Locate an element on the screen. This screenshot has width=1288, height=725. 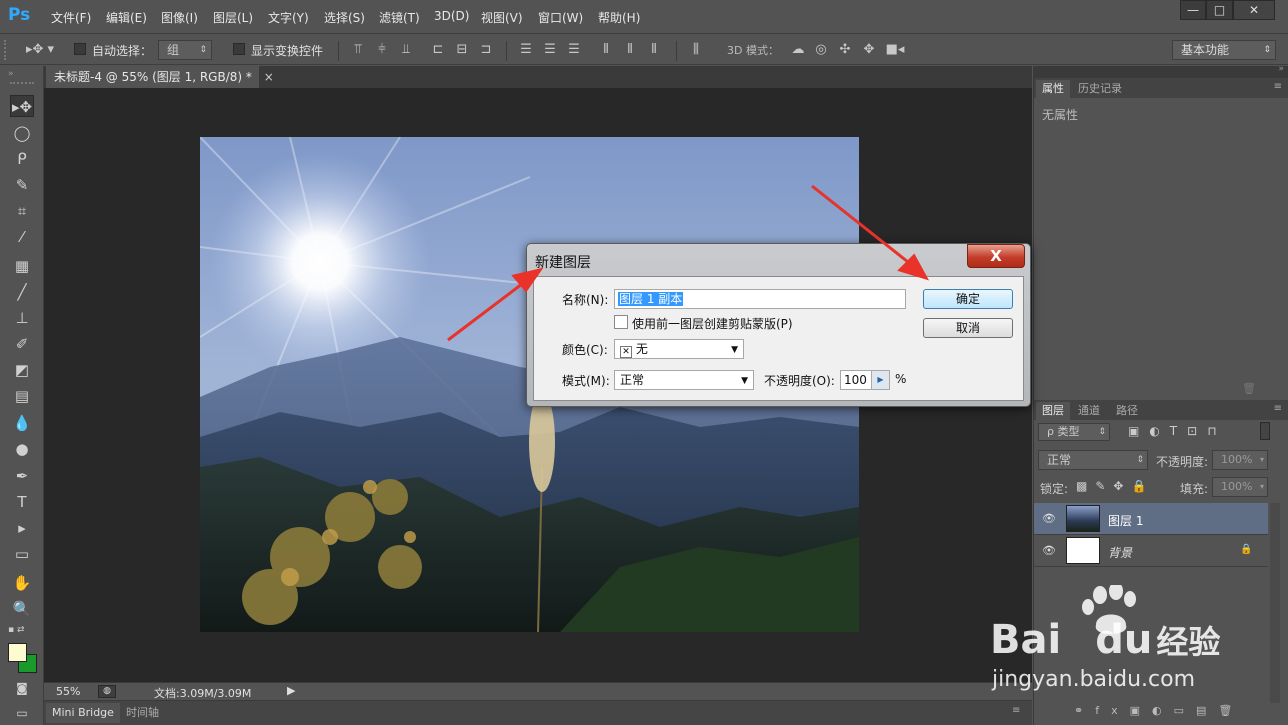
annotation-arrows is located at coordinates (688, 263).